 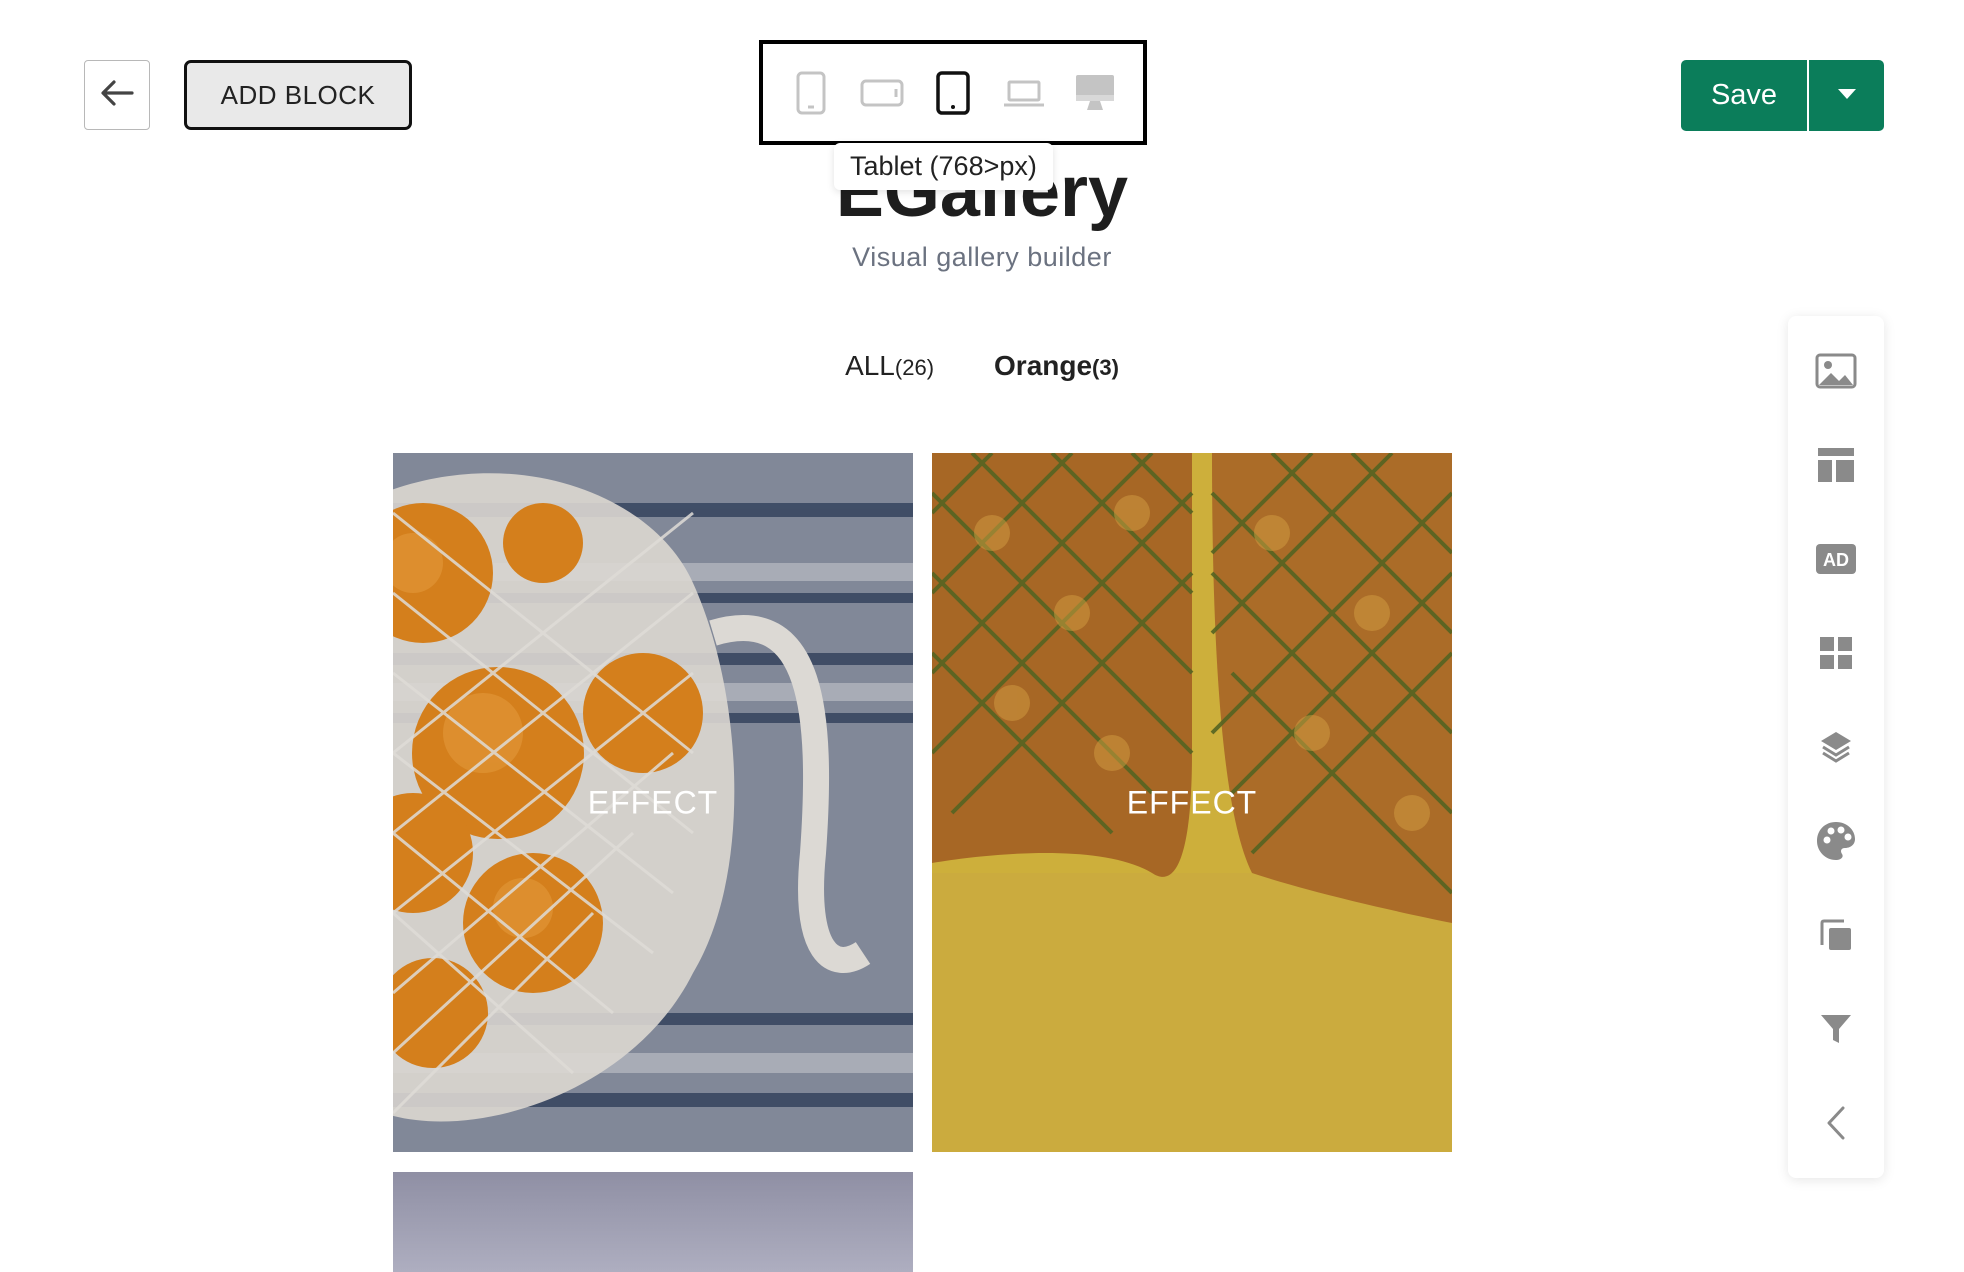 I want to click on svg-text: AD, so click(x=1836, y=560).